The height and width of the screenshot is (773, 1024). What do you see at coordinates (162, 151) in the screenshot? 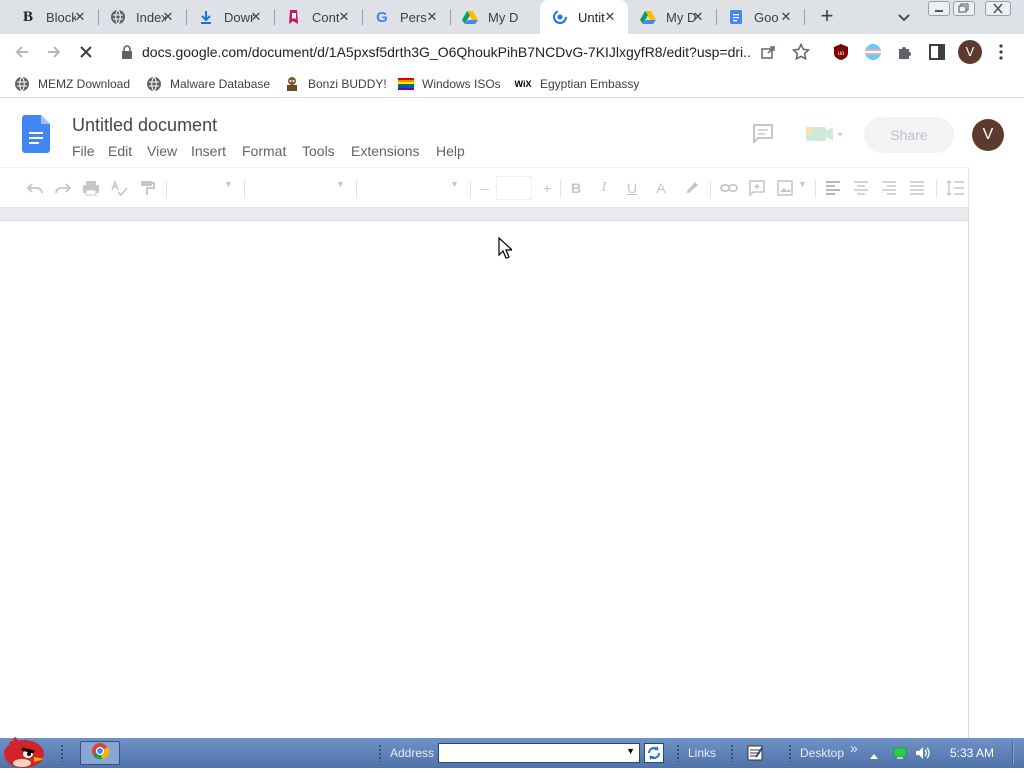
I see `menu-view: View` at bounding box center [162, 151].